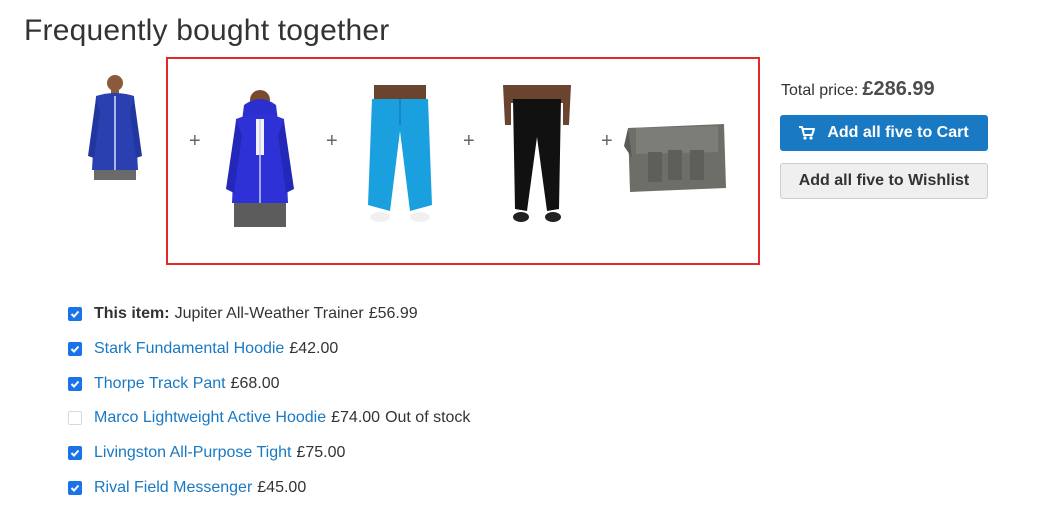 This screenshot has width=1043, height=510. I want to click on total-price-value: £286.99, so click(898, 89).